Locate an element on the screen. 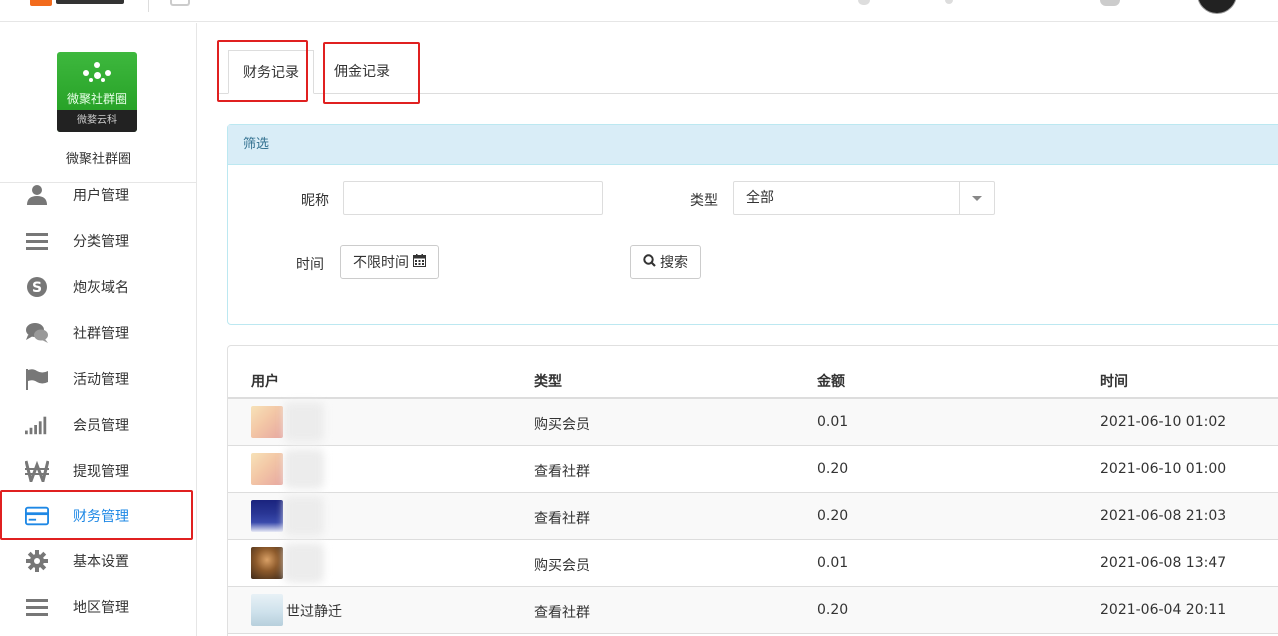  sidebar-item-label: 分类管理 is located at coordinates (101, 242).